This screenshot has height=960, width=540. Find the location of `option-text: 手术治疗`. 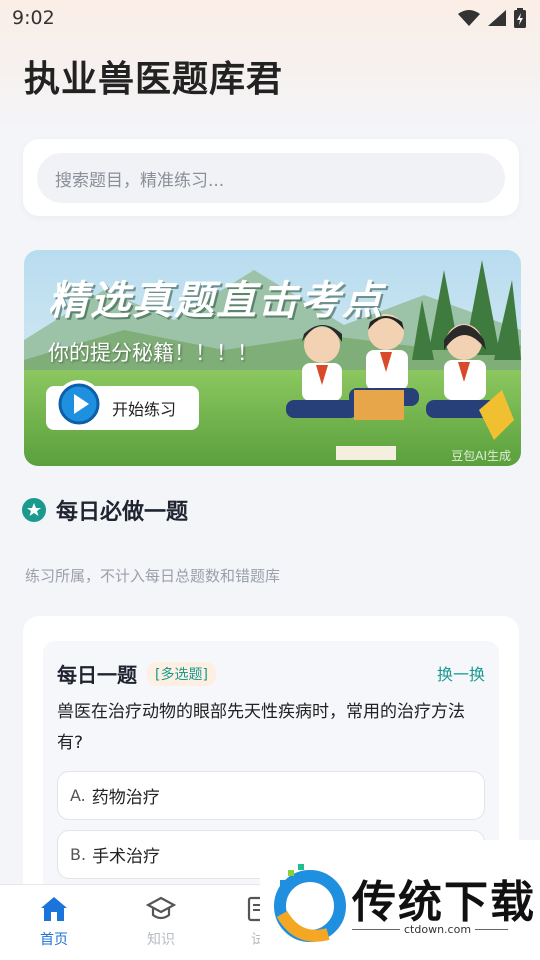

option-text: 手术治疗 is located at coordinates (126, 857).